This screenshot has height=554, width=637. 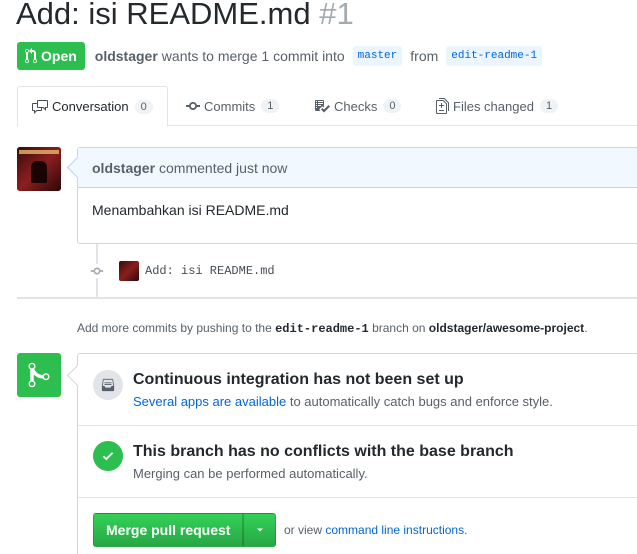 What do you see at coordinates (270, 106) in the screenshot?
I see `tab-commits-count: 1` at bounding box center [270, 106].